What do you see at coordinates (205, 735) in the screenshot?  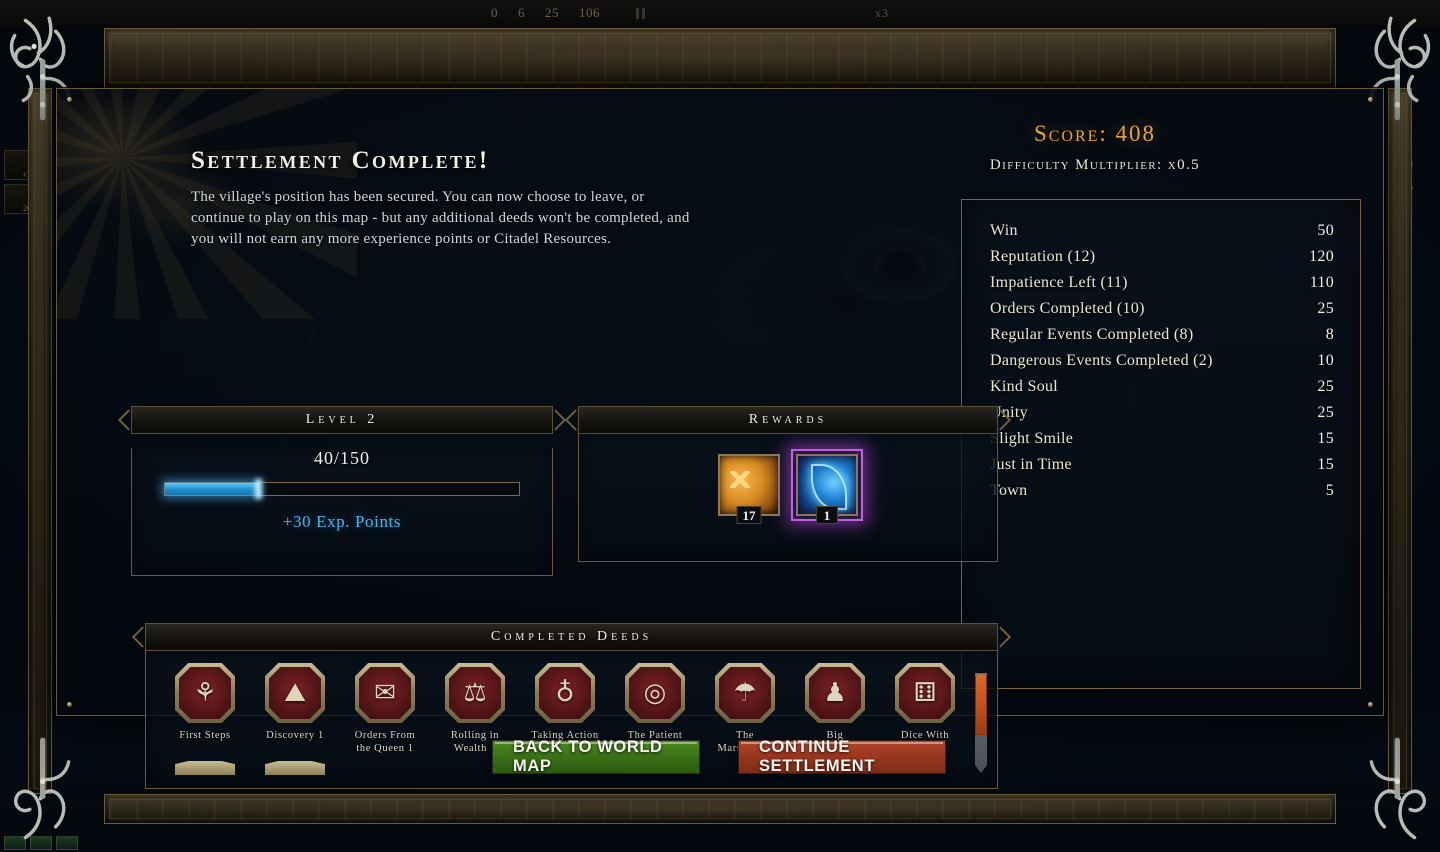 I see `deed-label: First Steps` at bounding box center [205, 735].